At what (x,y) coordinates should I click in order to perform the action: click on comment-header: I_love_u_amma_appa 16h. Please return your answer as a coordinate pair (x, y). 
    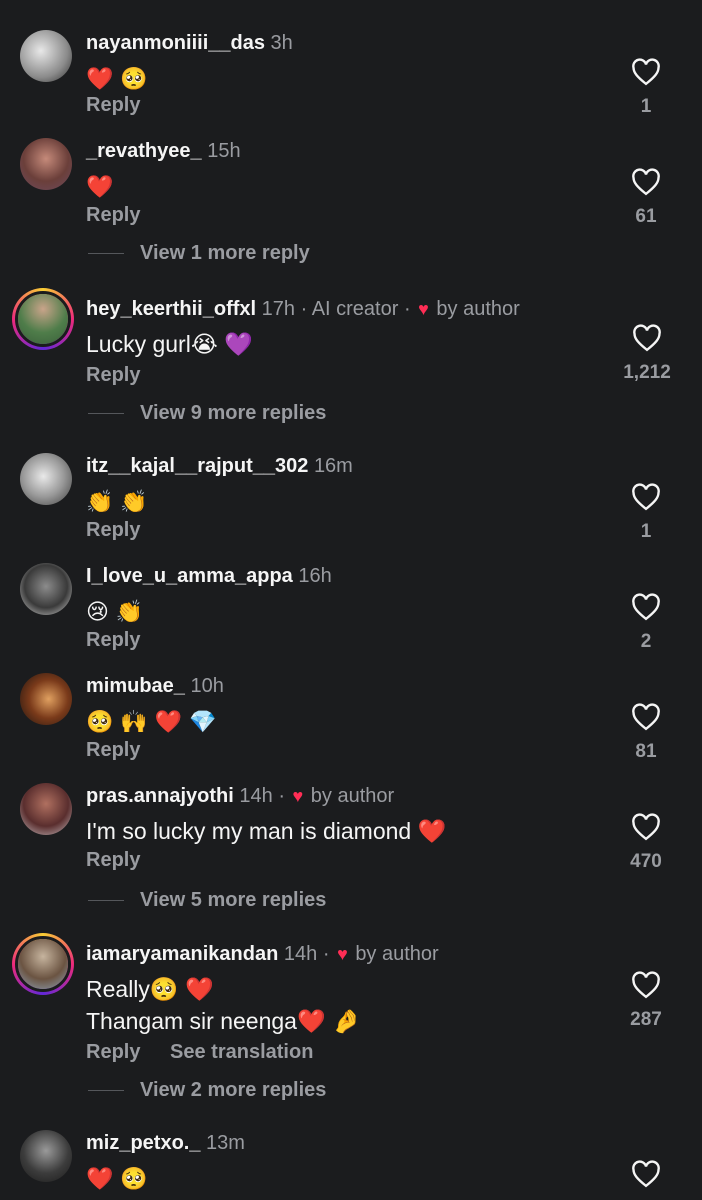
    Looking at the image, I should click on (209, 576).